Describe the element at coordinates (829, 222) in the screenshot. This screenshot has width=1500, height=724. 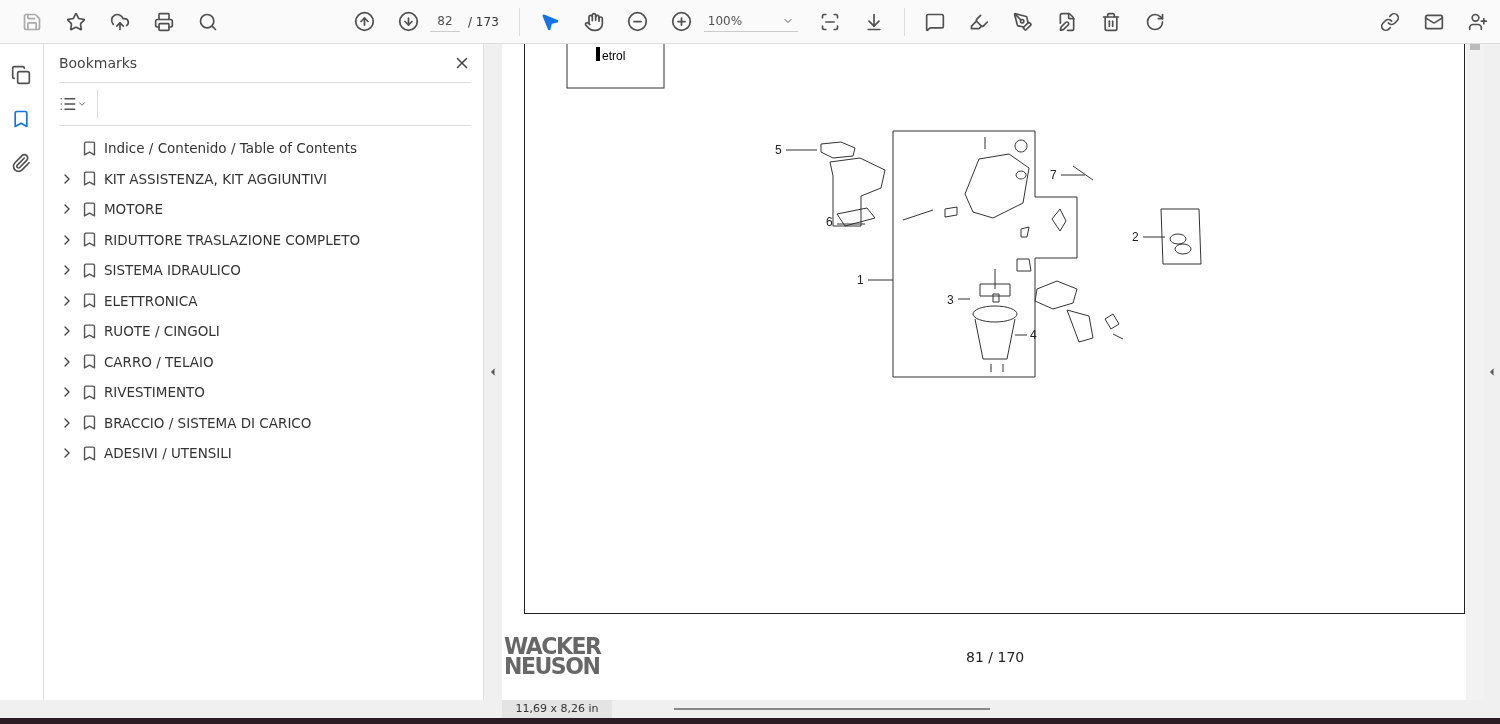
I see `callout-number: 6` at that location.